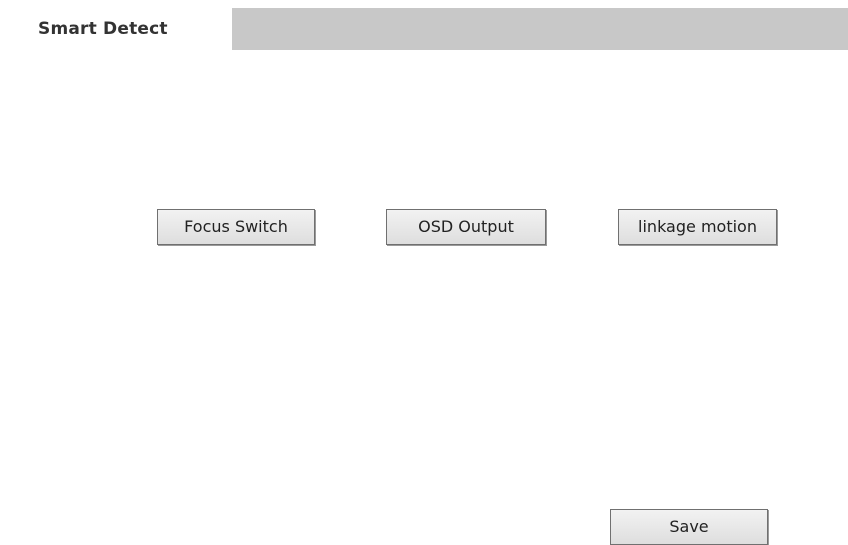 The image size is (848, 545). I want to click on linkage-motion-button: linkage motion, so click(697, 227).